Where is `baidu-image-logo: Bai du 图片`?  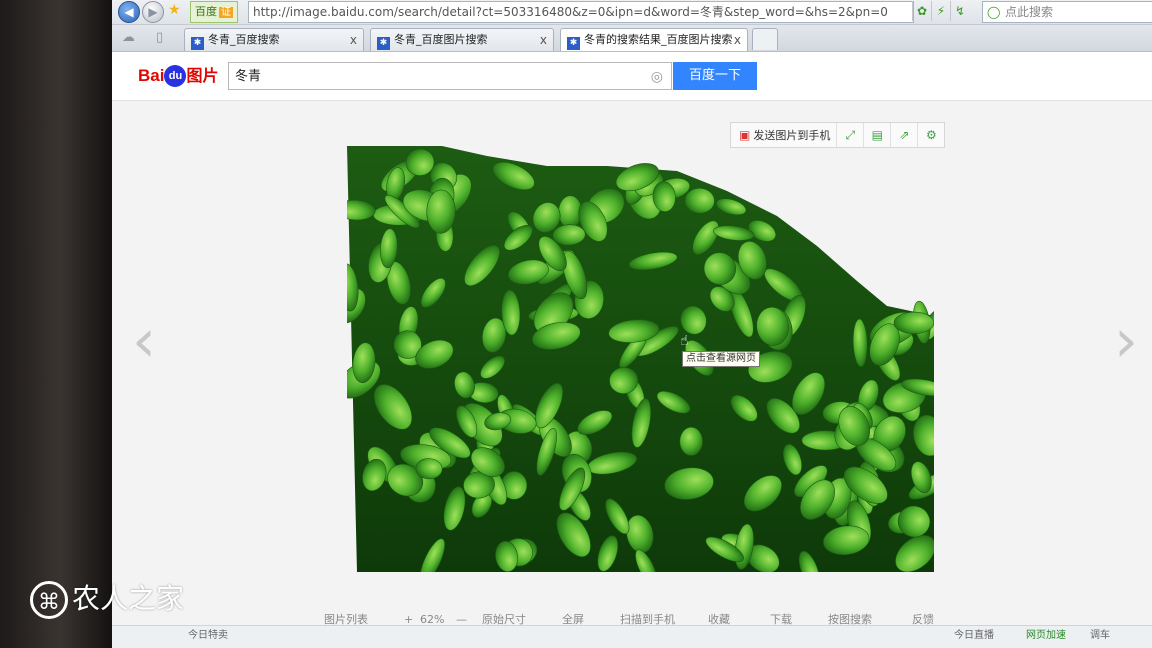 baidu-image-logo: Bai du 图片 is located at coordinates (178, 74).